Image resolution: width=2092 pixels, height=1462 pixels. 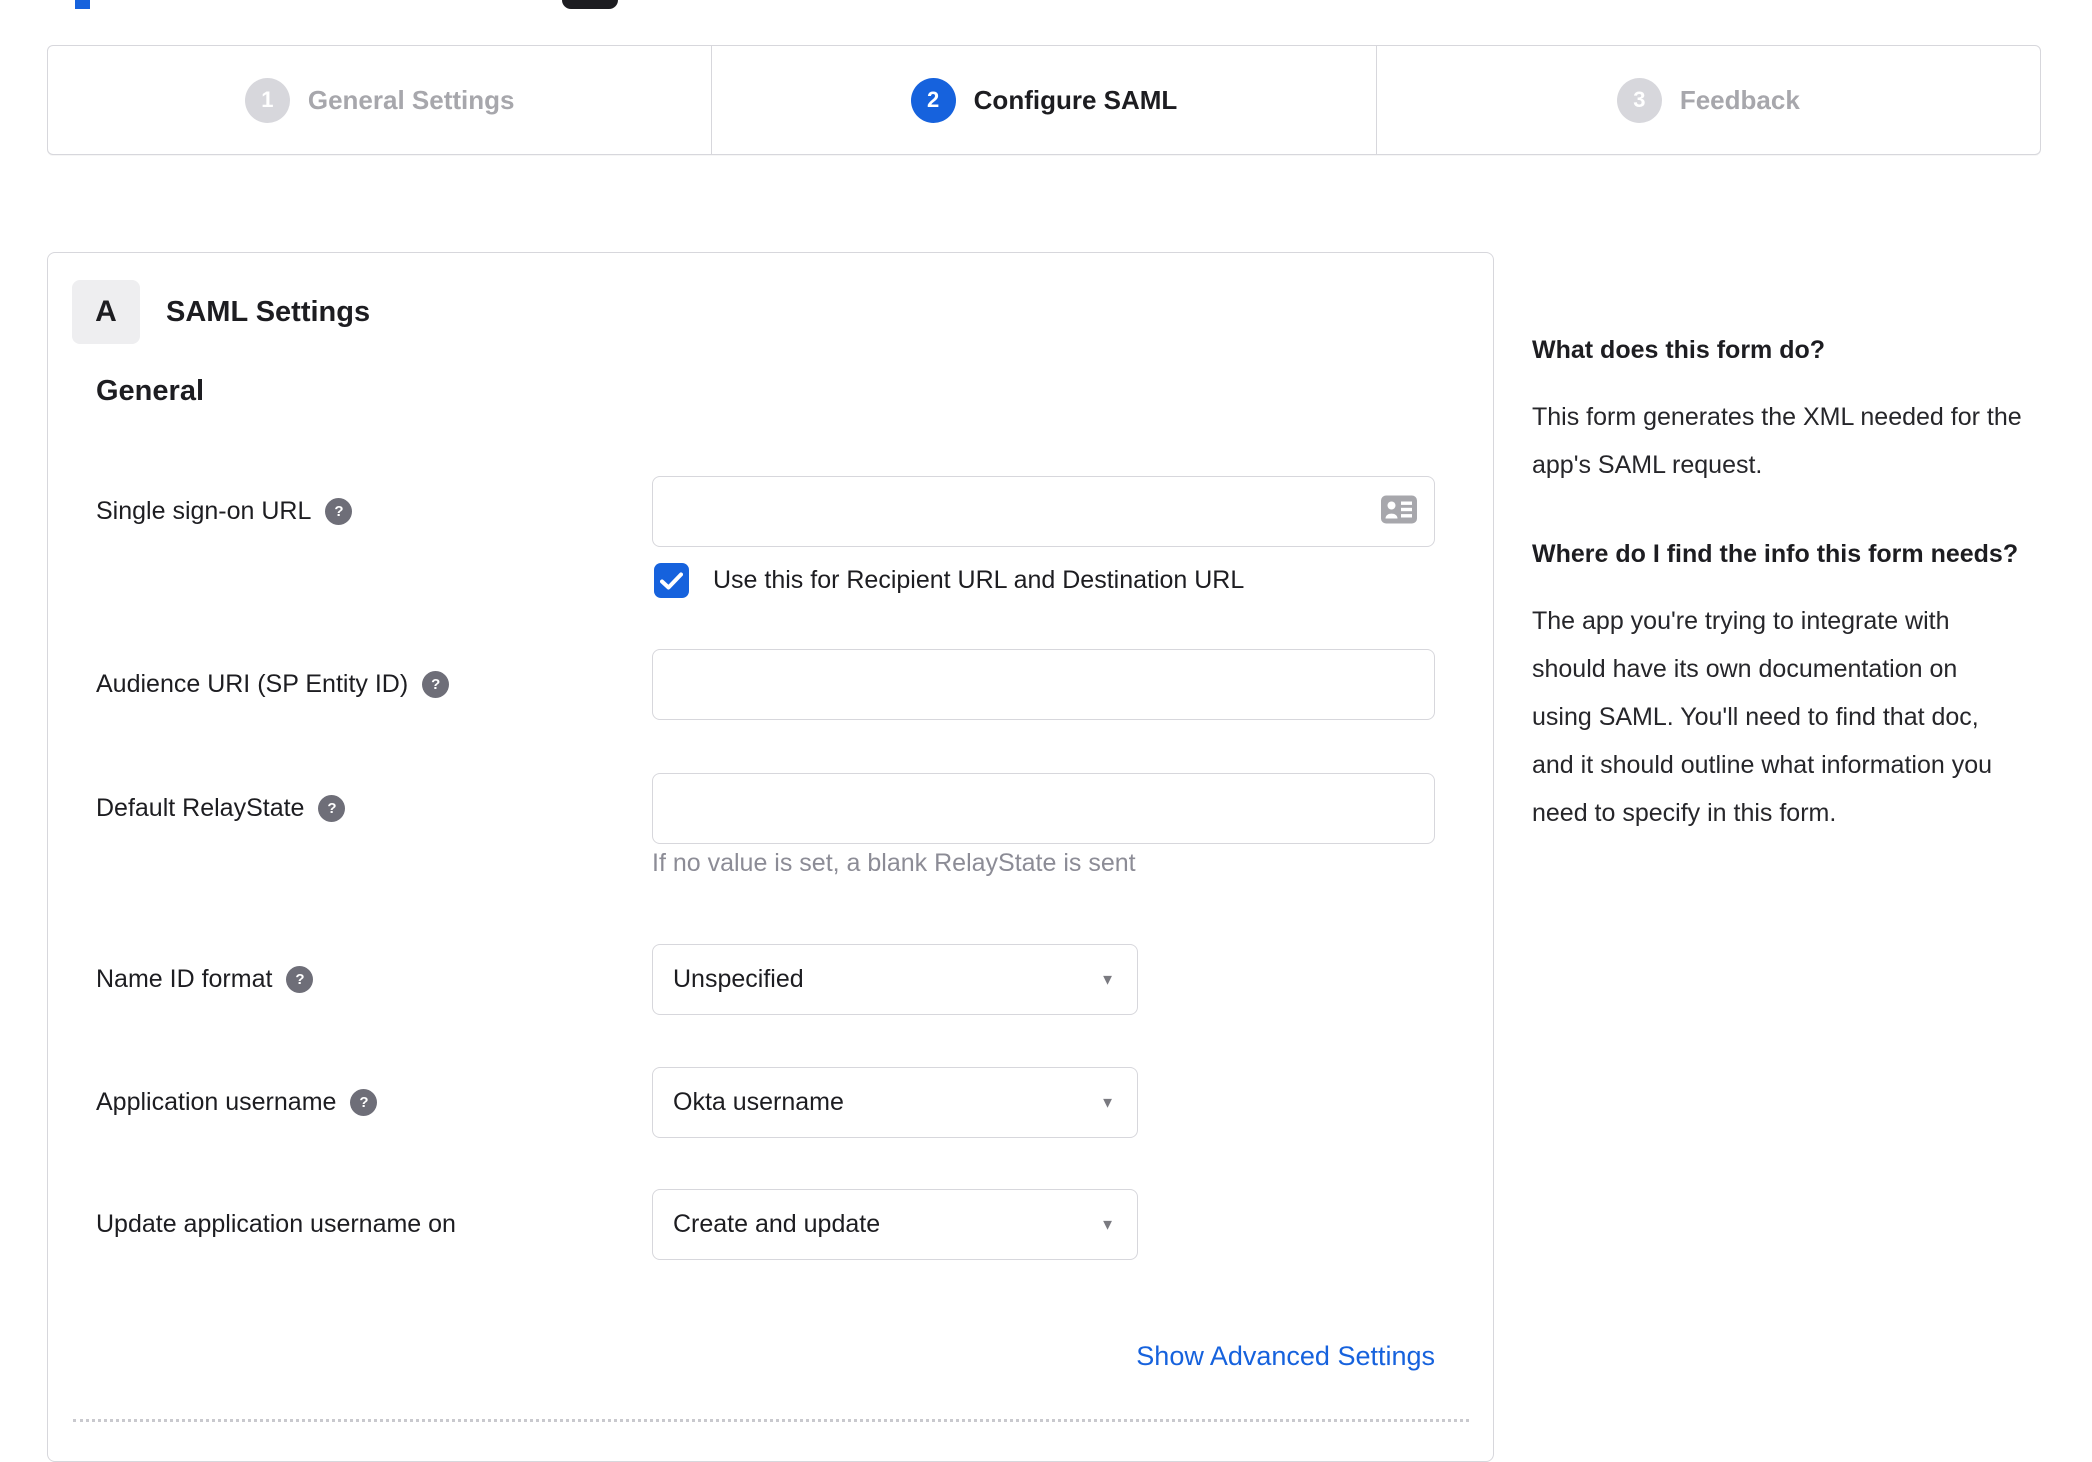 I want to click on update-username-value: Create and update, so click(x=777, y=1224).